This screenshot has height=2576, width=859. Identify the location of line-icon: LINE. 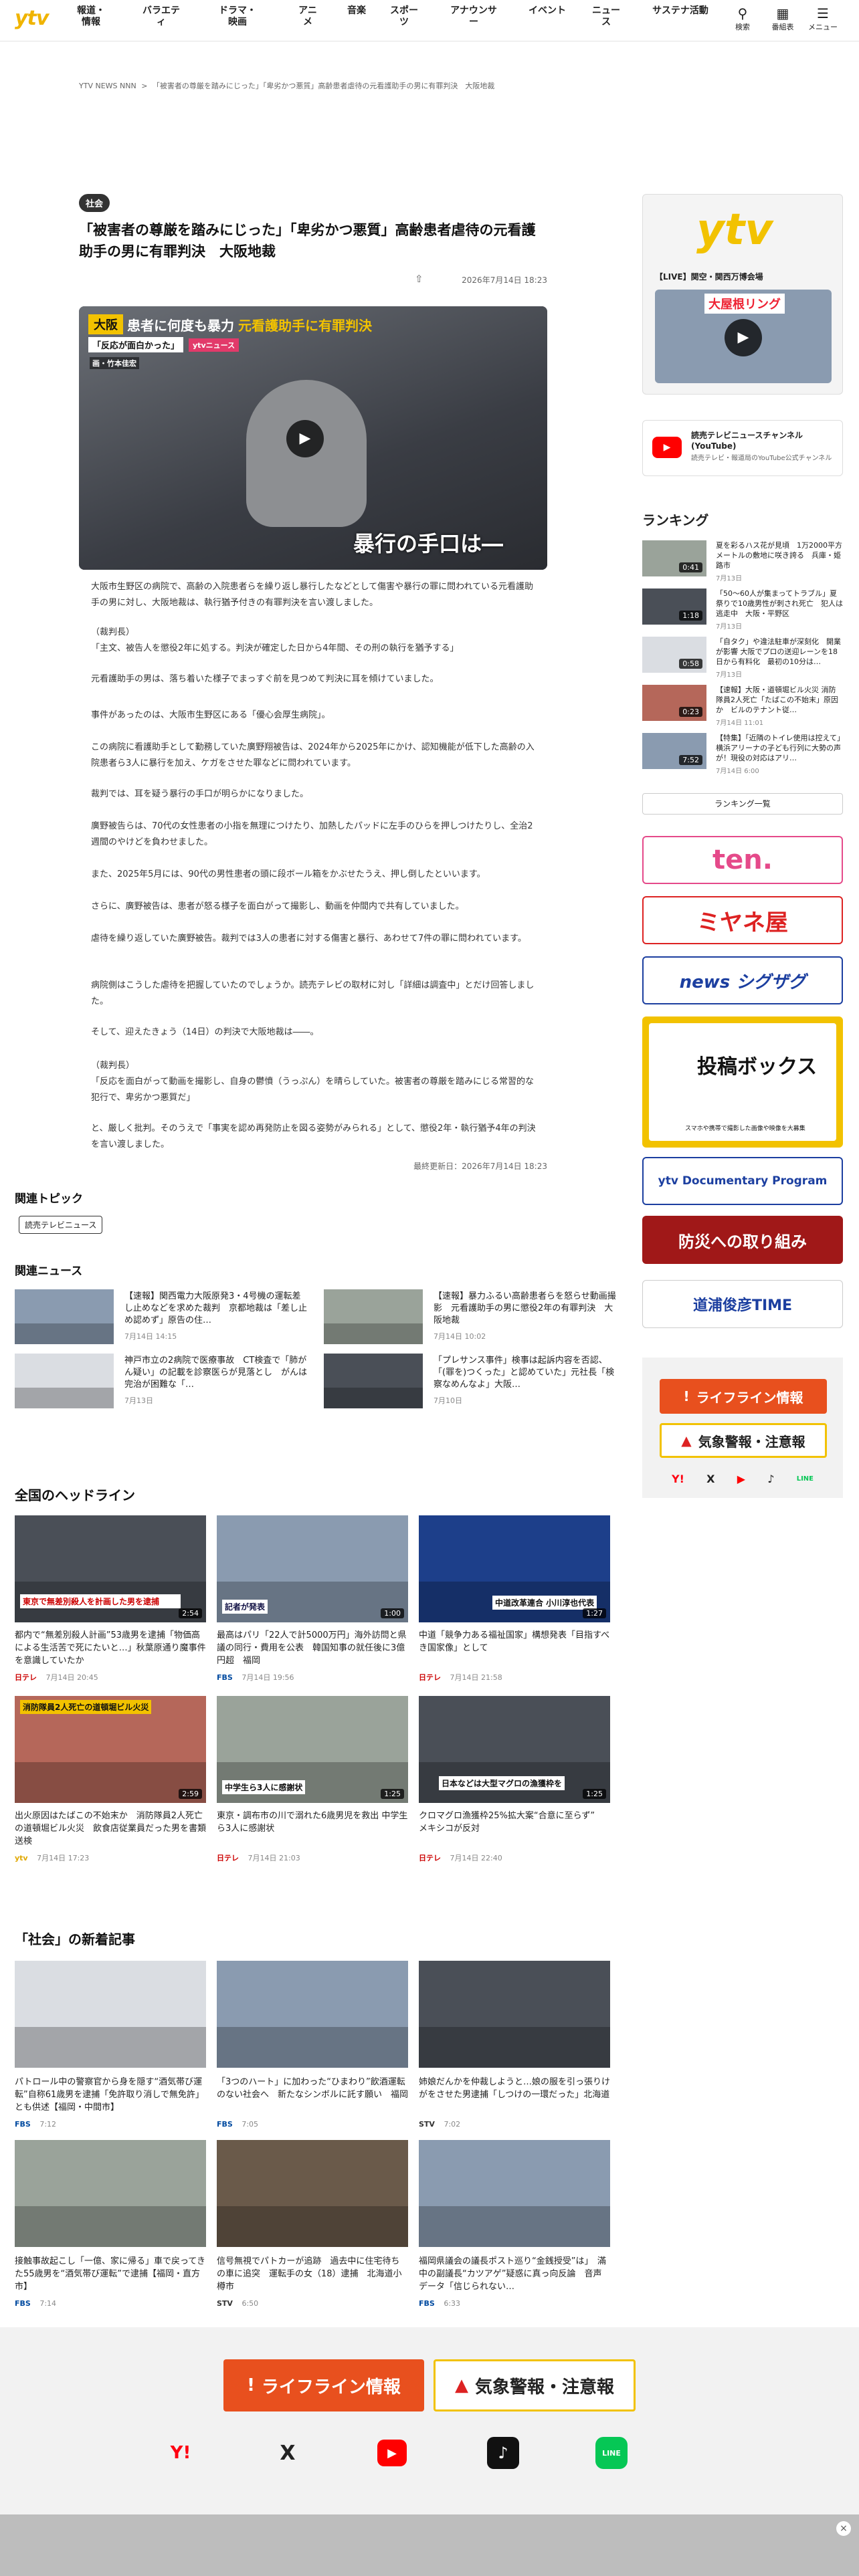
(806, 1479).